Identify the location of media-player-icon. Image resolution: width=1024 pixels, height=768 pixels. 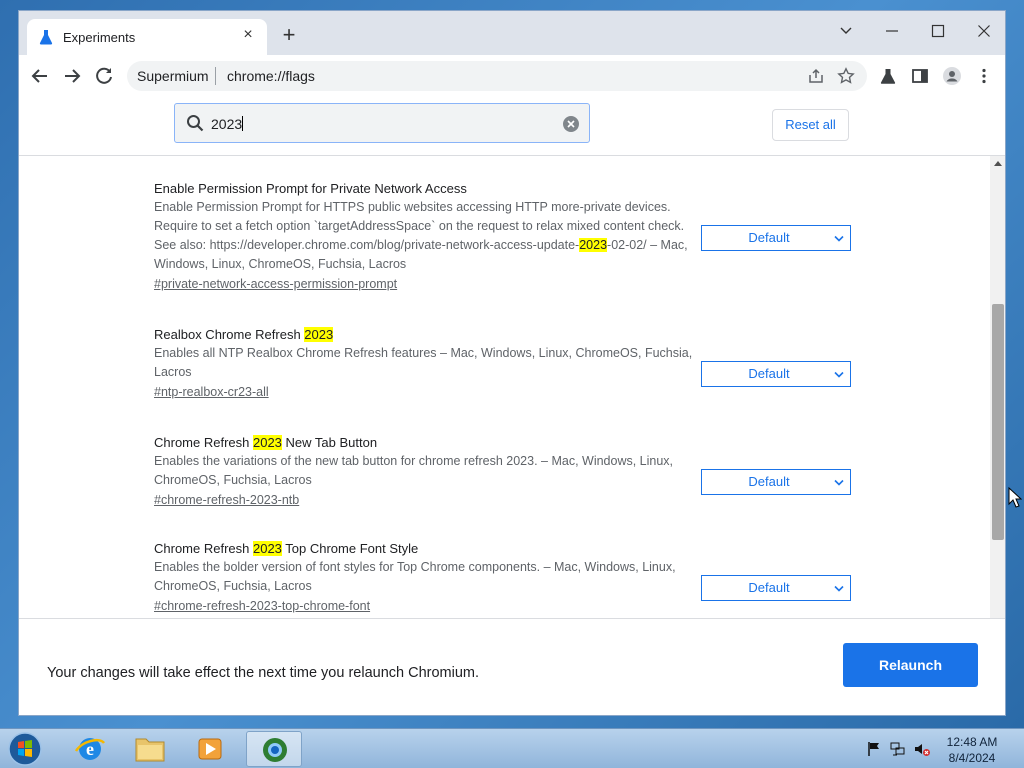
(210, 749).